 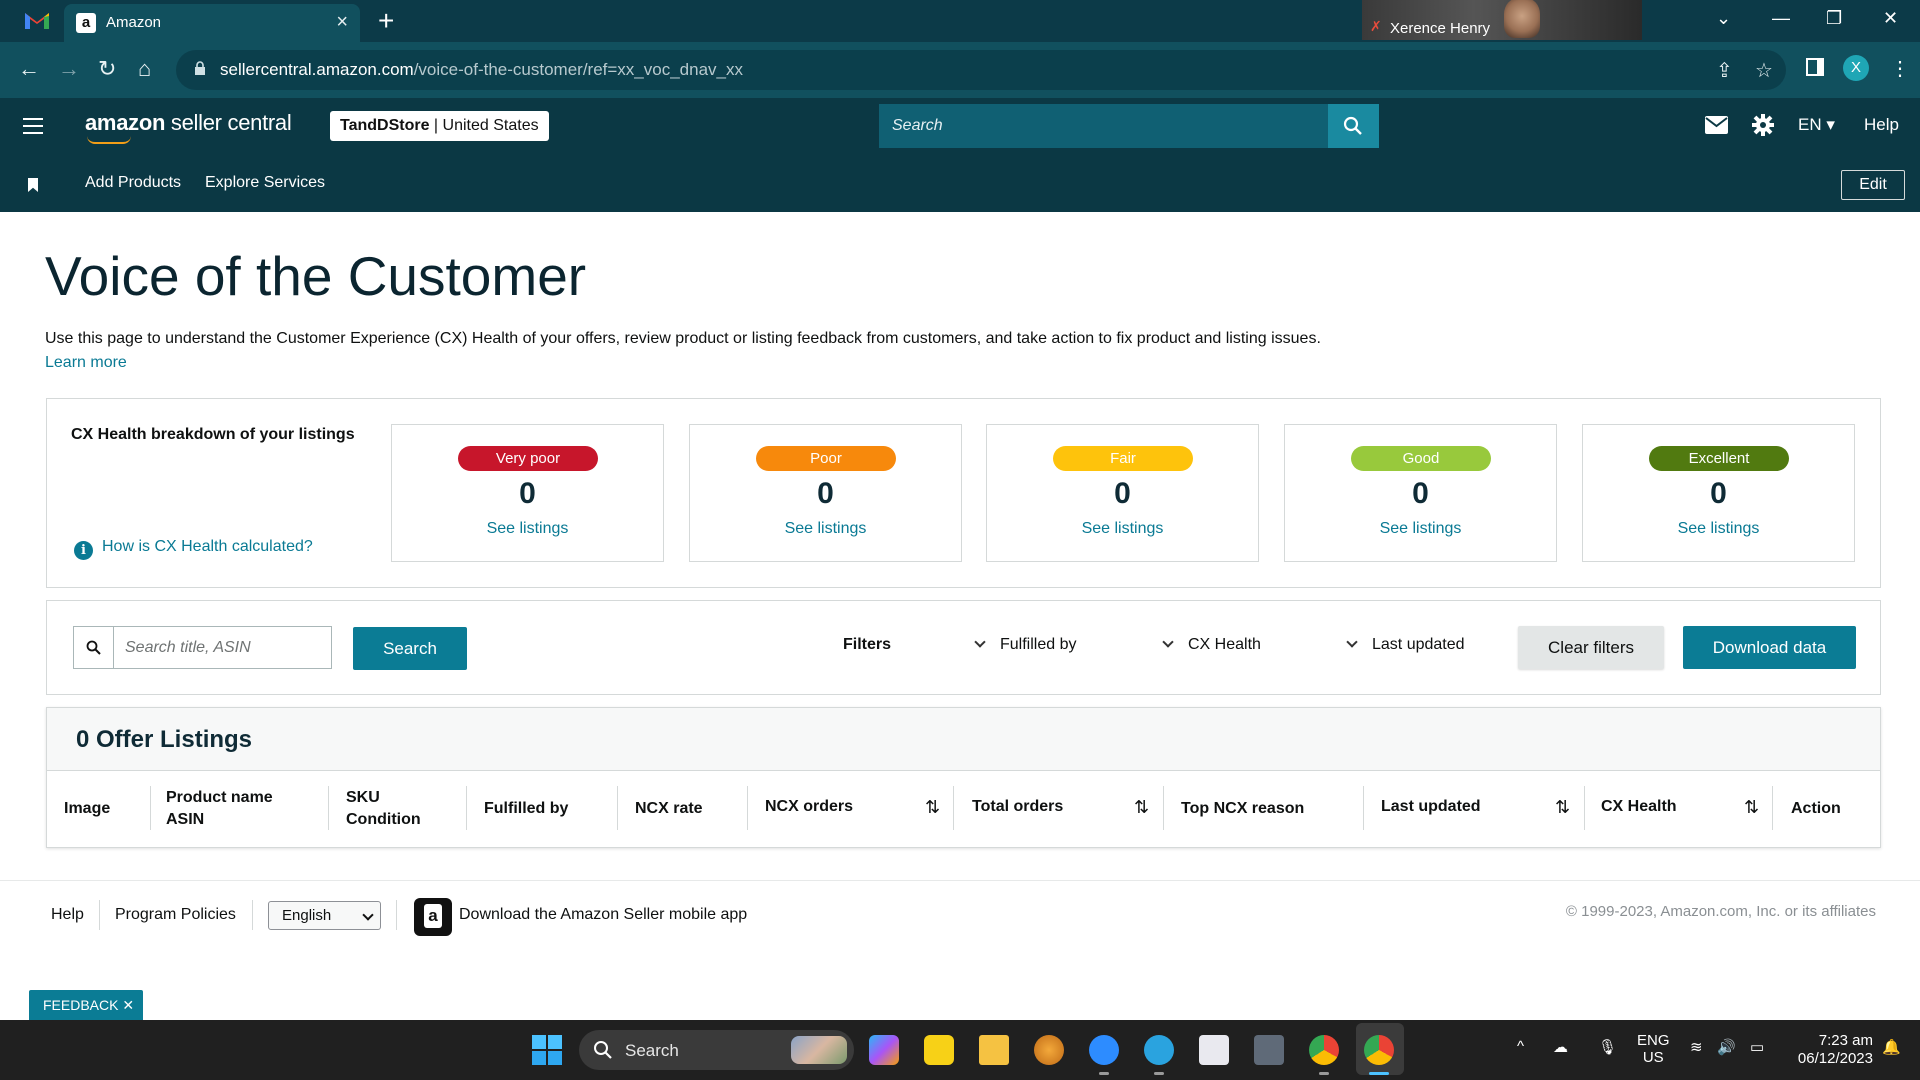 I want to click on sort-cx-health-icon: ⇅, so click(x=1751, y=807).